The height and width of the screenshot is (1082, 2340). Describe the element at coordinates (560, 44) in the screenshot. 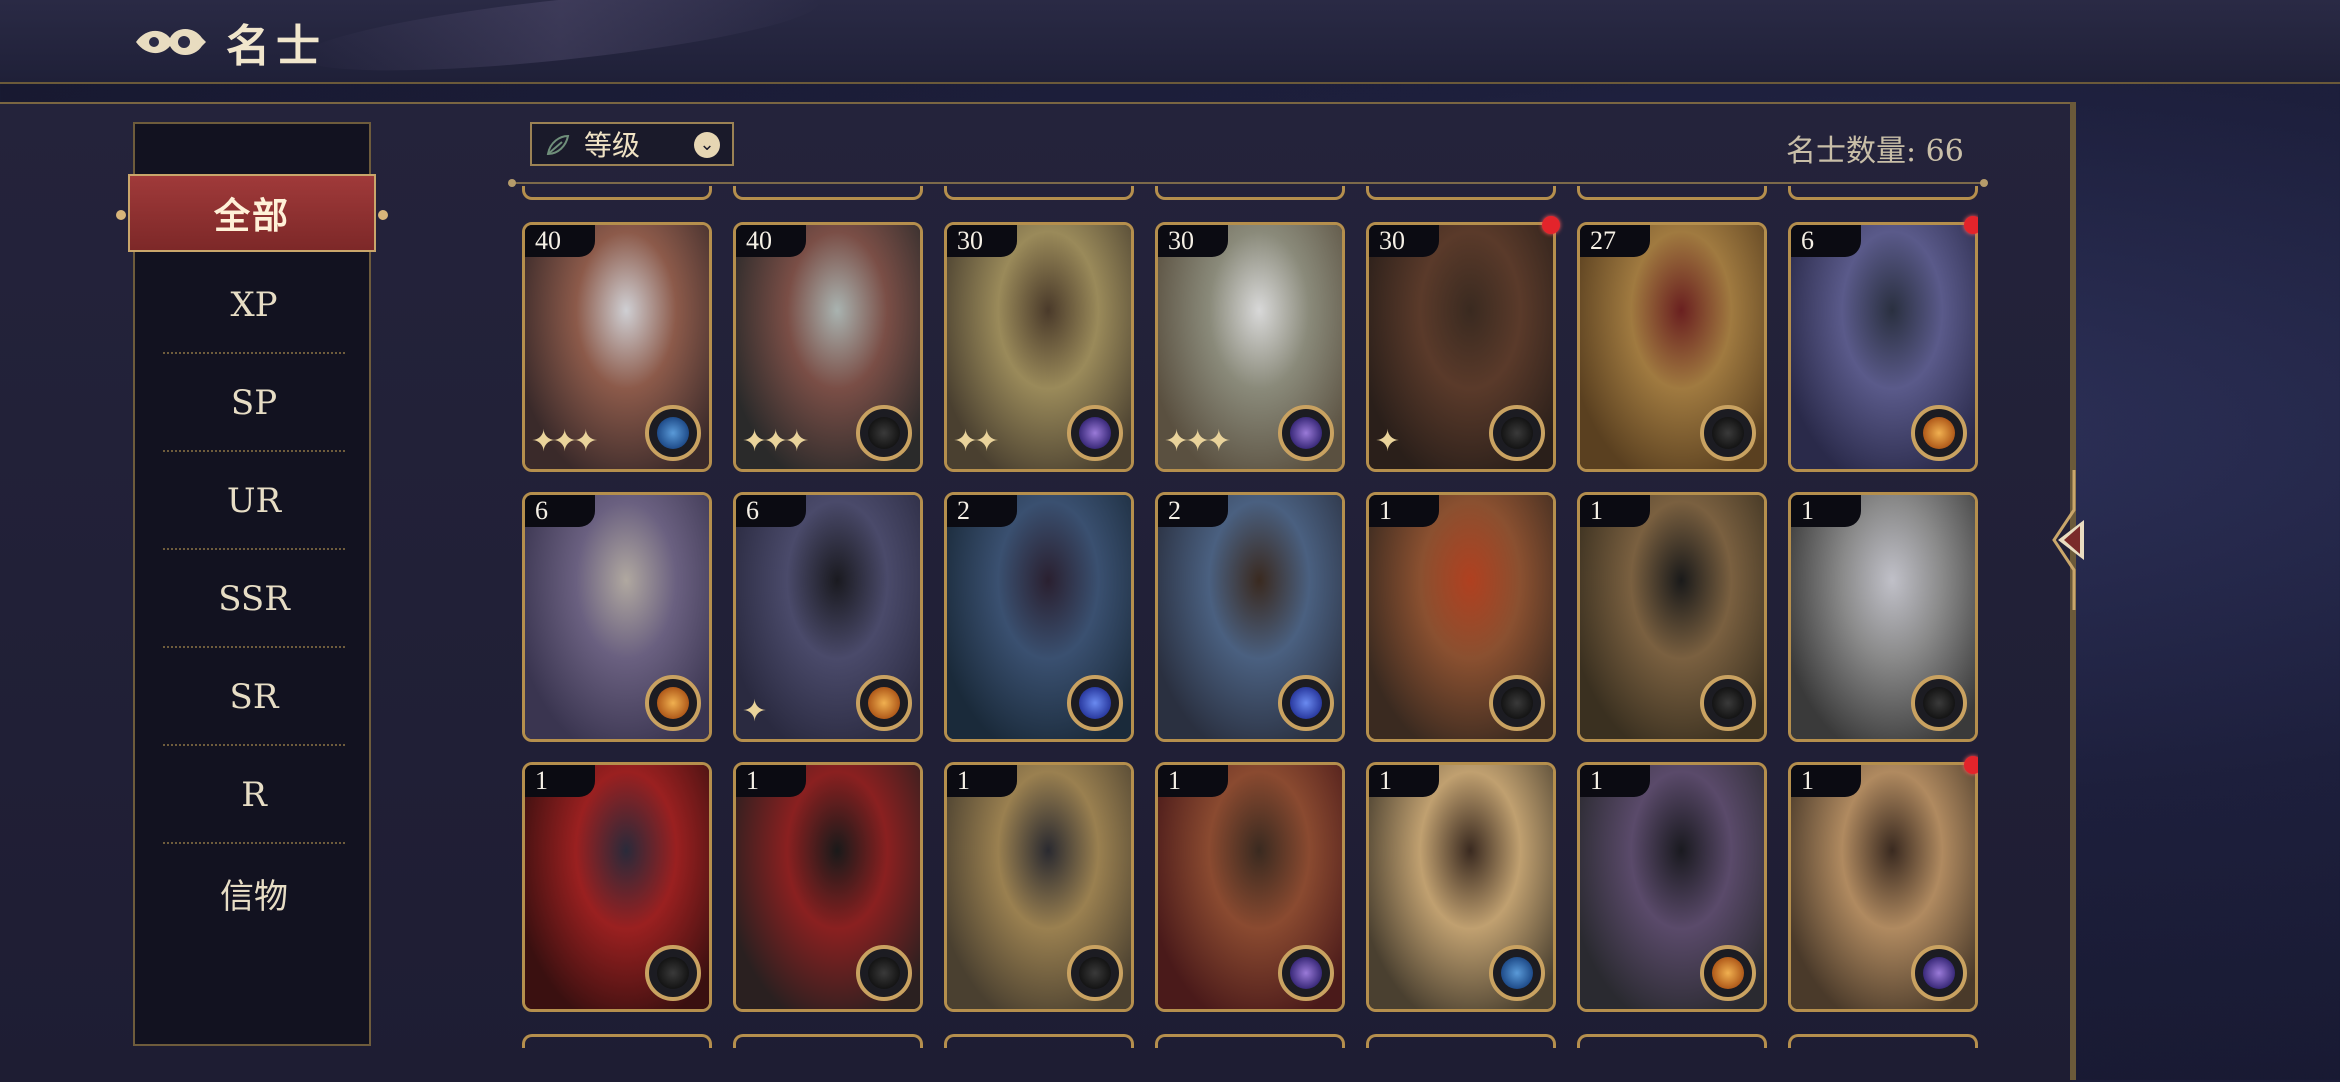

I see `decorative-streak` at that location.